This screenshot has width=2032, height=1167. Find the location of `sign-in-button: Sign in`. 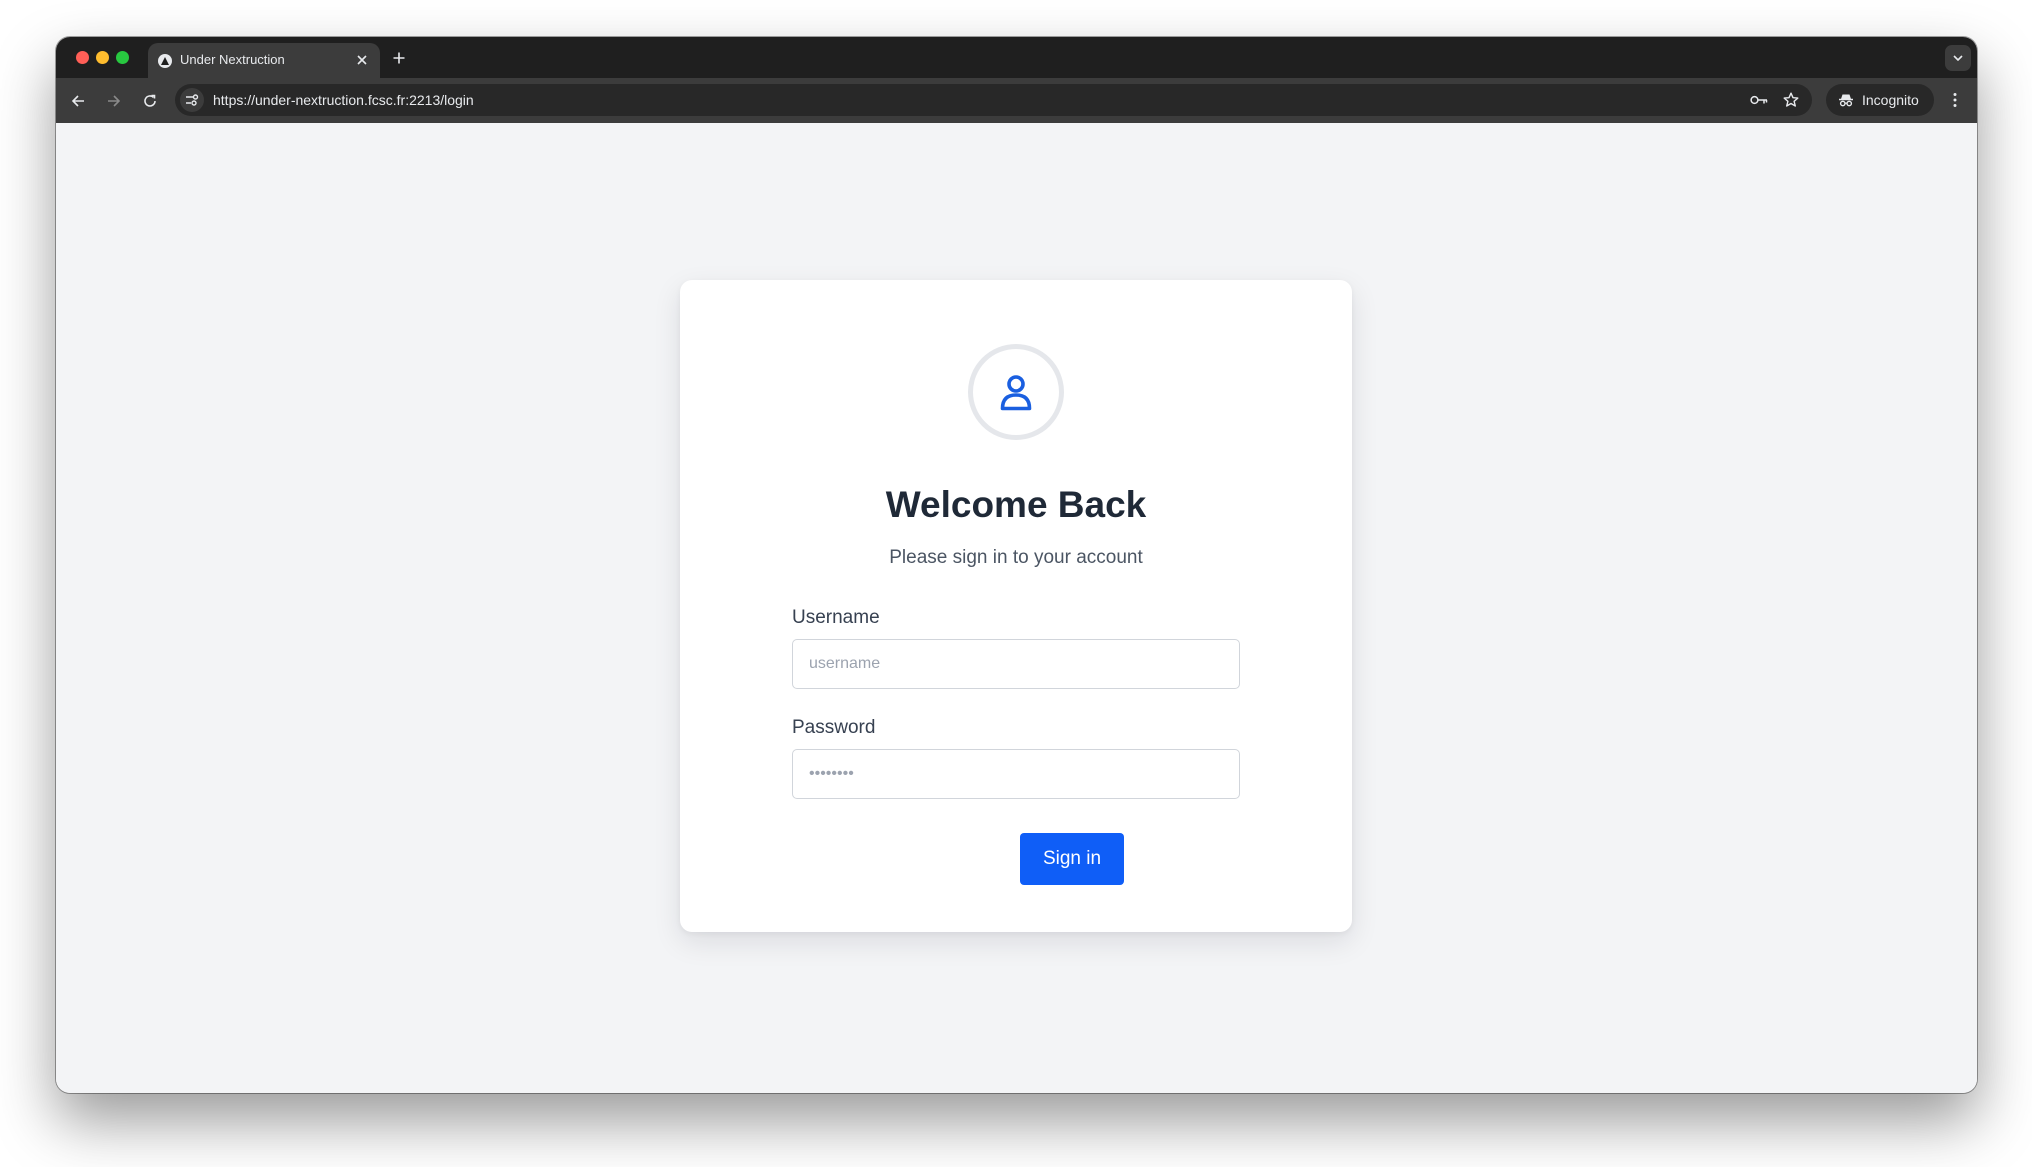

sign-in-button: Sign in is located at coordinates (1072, 859).